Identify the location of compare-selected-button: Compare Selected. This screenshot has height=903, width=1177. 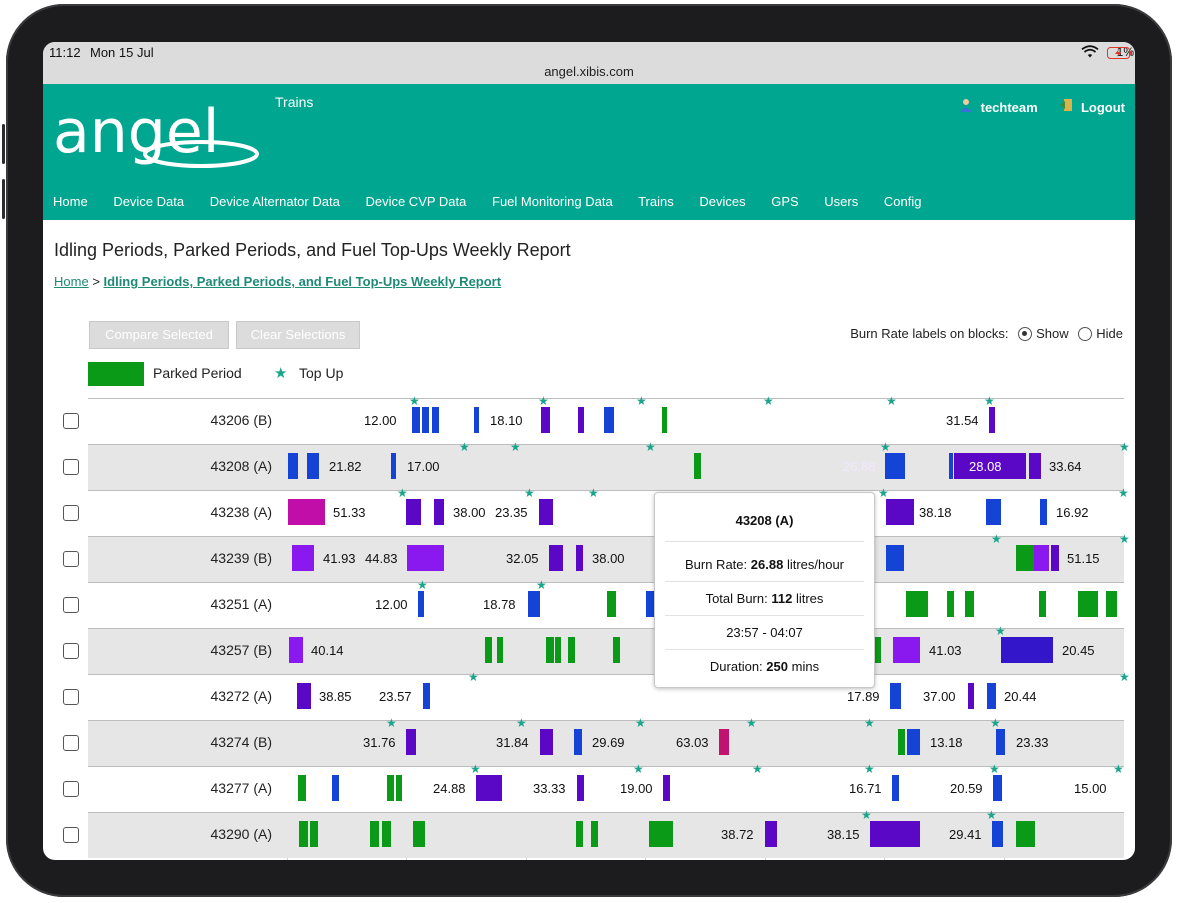
(159, 335).